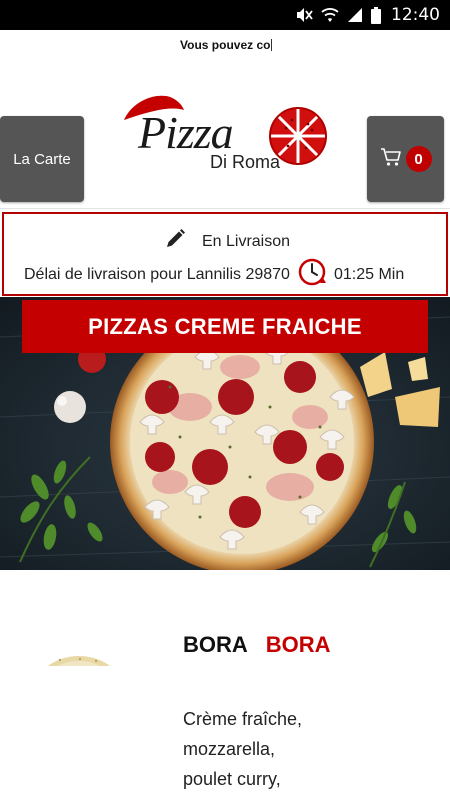 The width and height of the screenshot is (450, 800). I want to click on product-name-part1: BORA, so click(215, 644).